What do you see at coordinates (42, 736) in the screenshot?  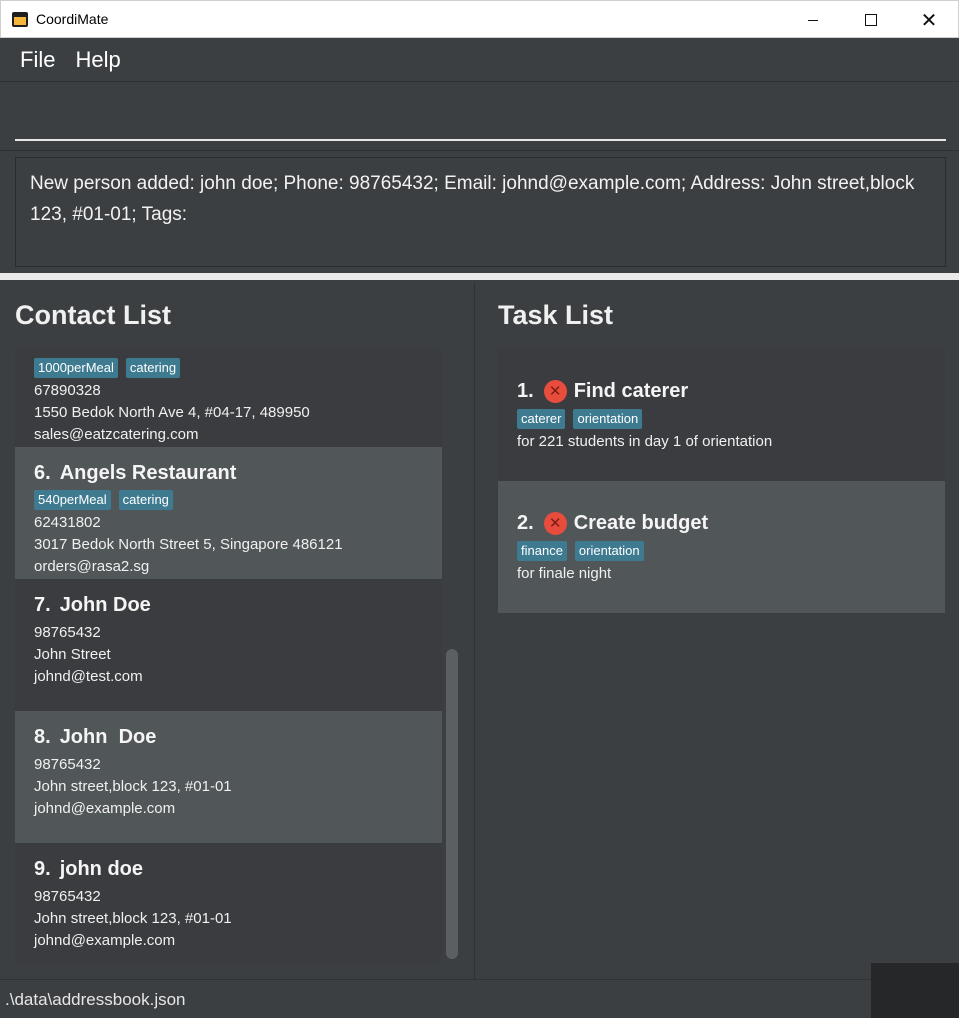 I see `contact-index: 8.` at bounding box center [42, 736].